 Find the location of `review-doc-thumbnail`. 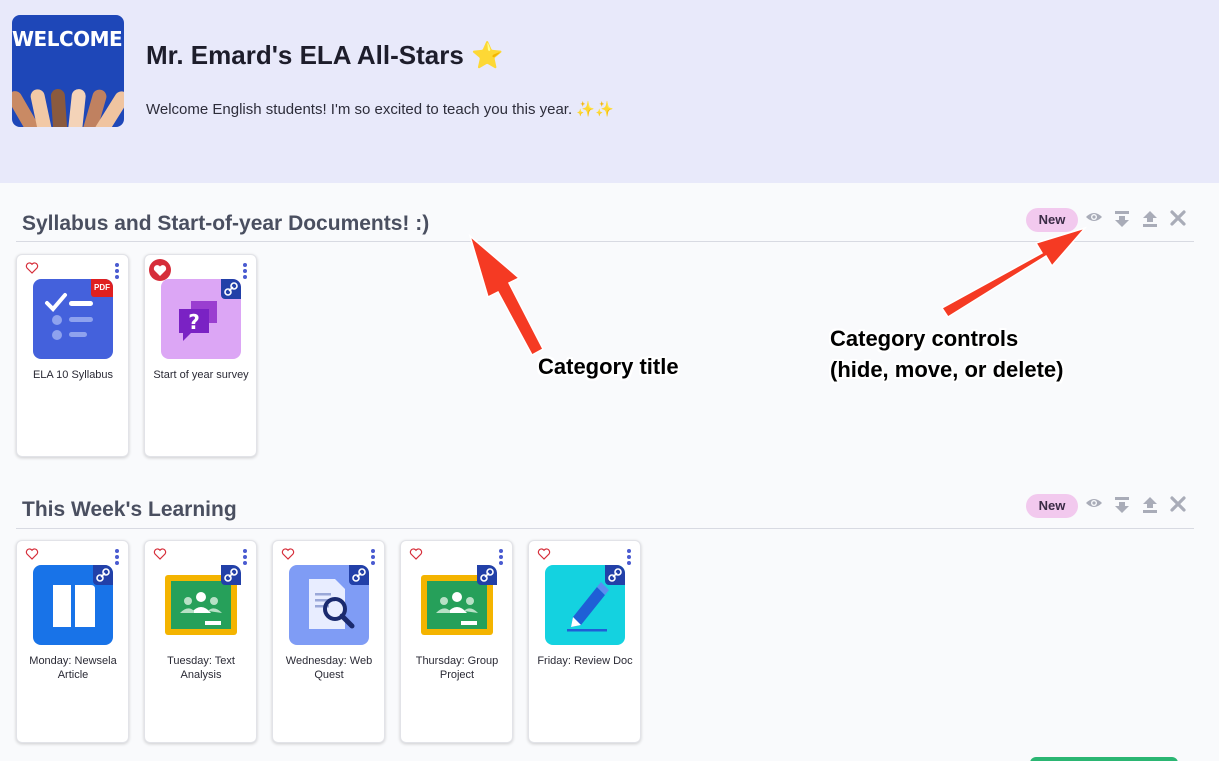

review-doc-thumbnail is located at coordinates (585, 605).